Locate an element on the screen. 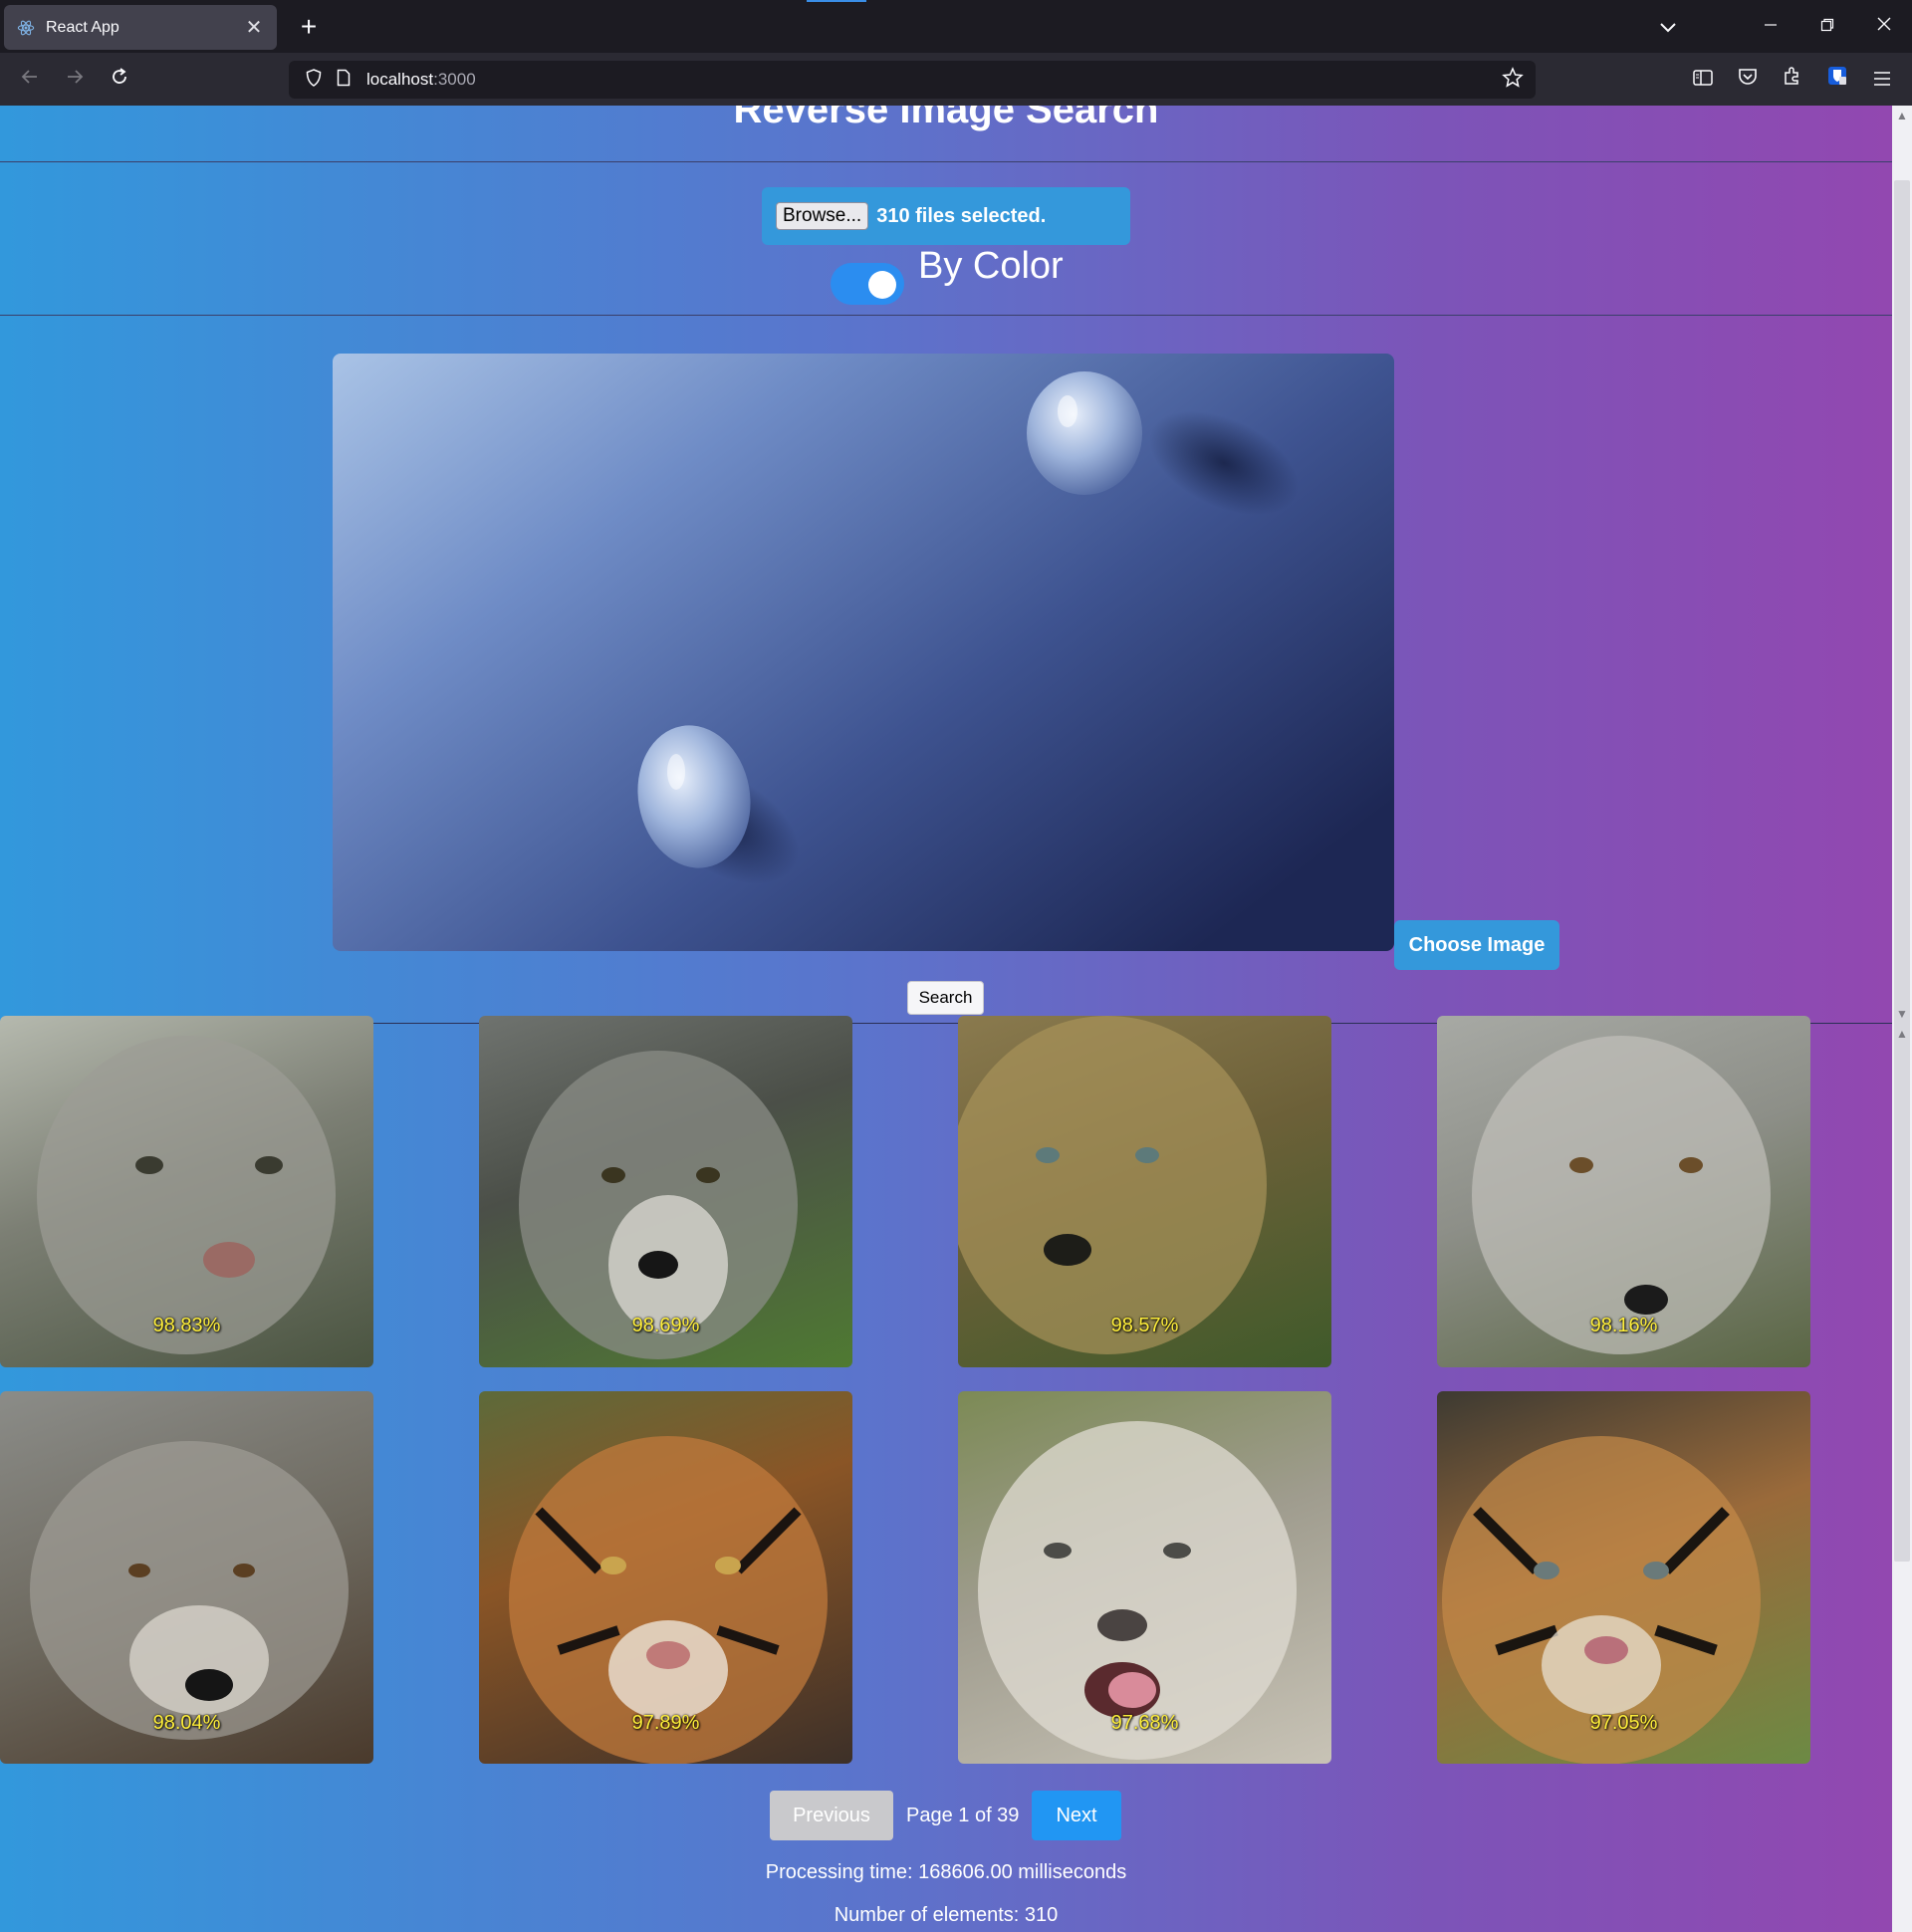 Image resolution: width=1912 pixels, height=1932 pixels. tab-title: React App is located at coordinates (83, 27).